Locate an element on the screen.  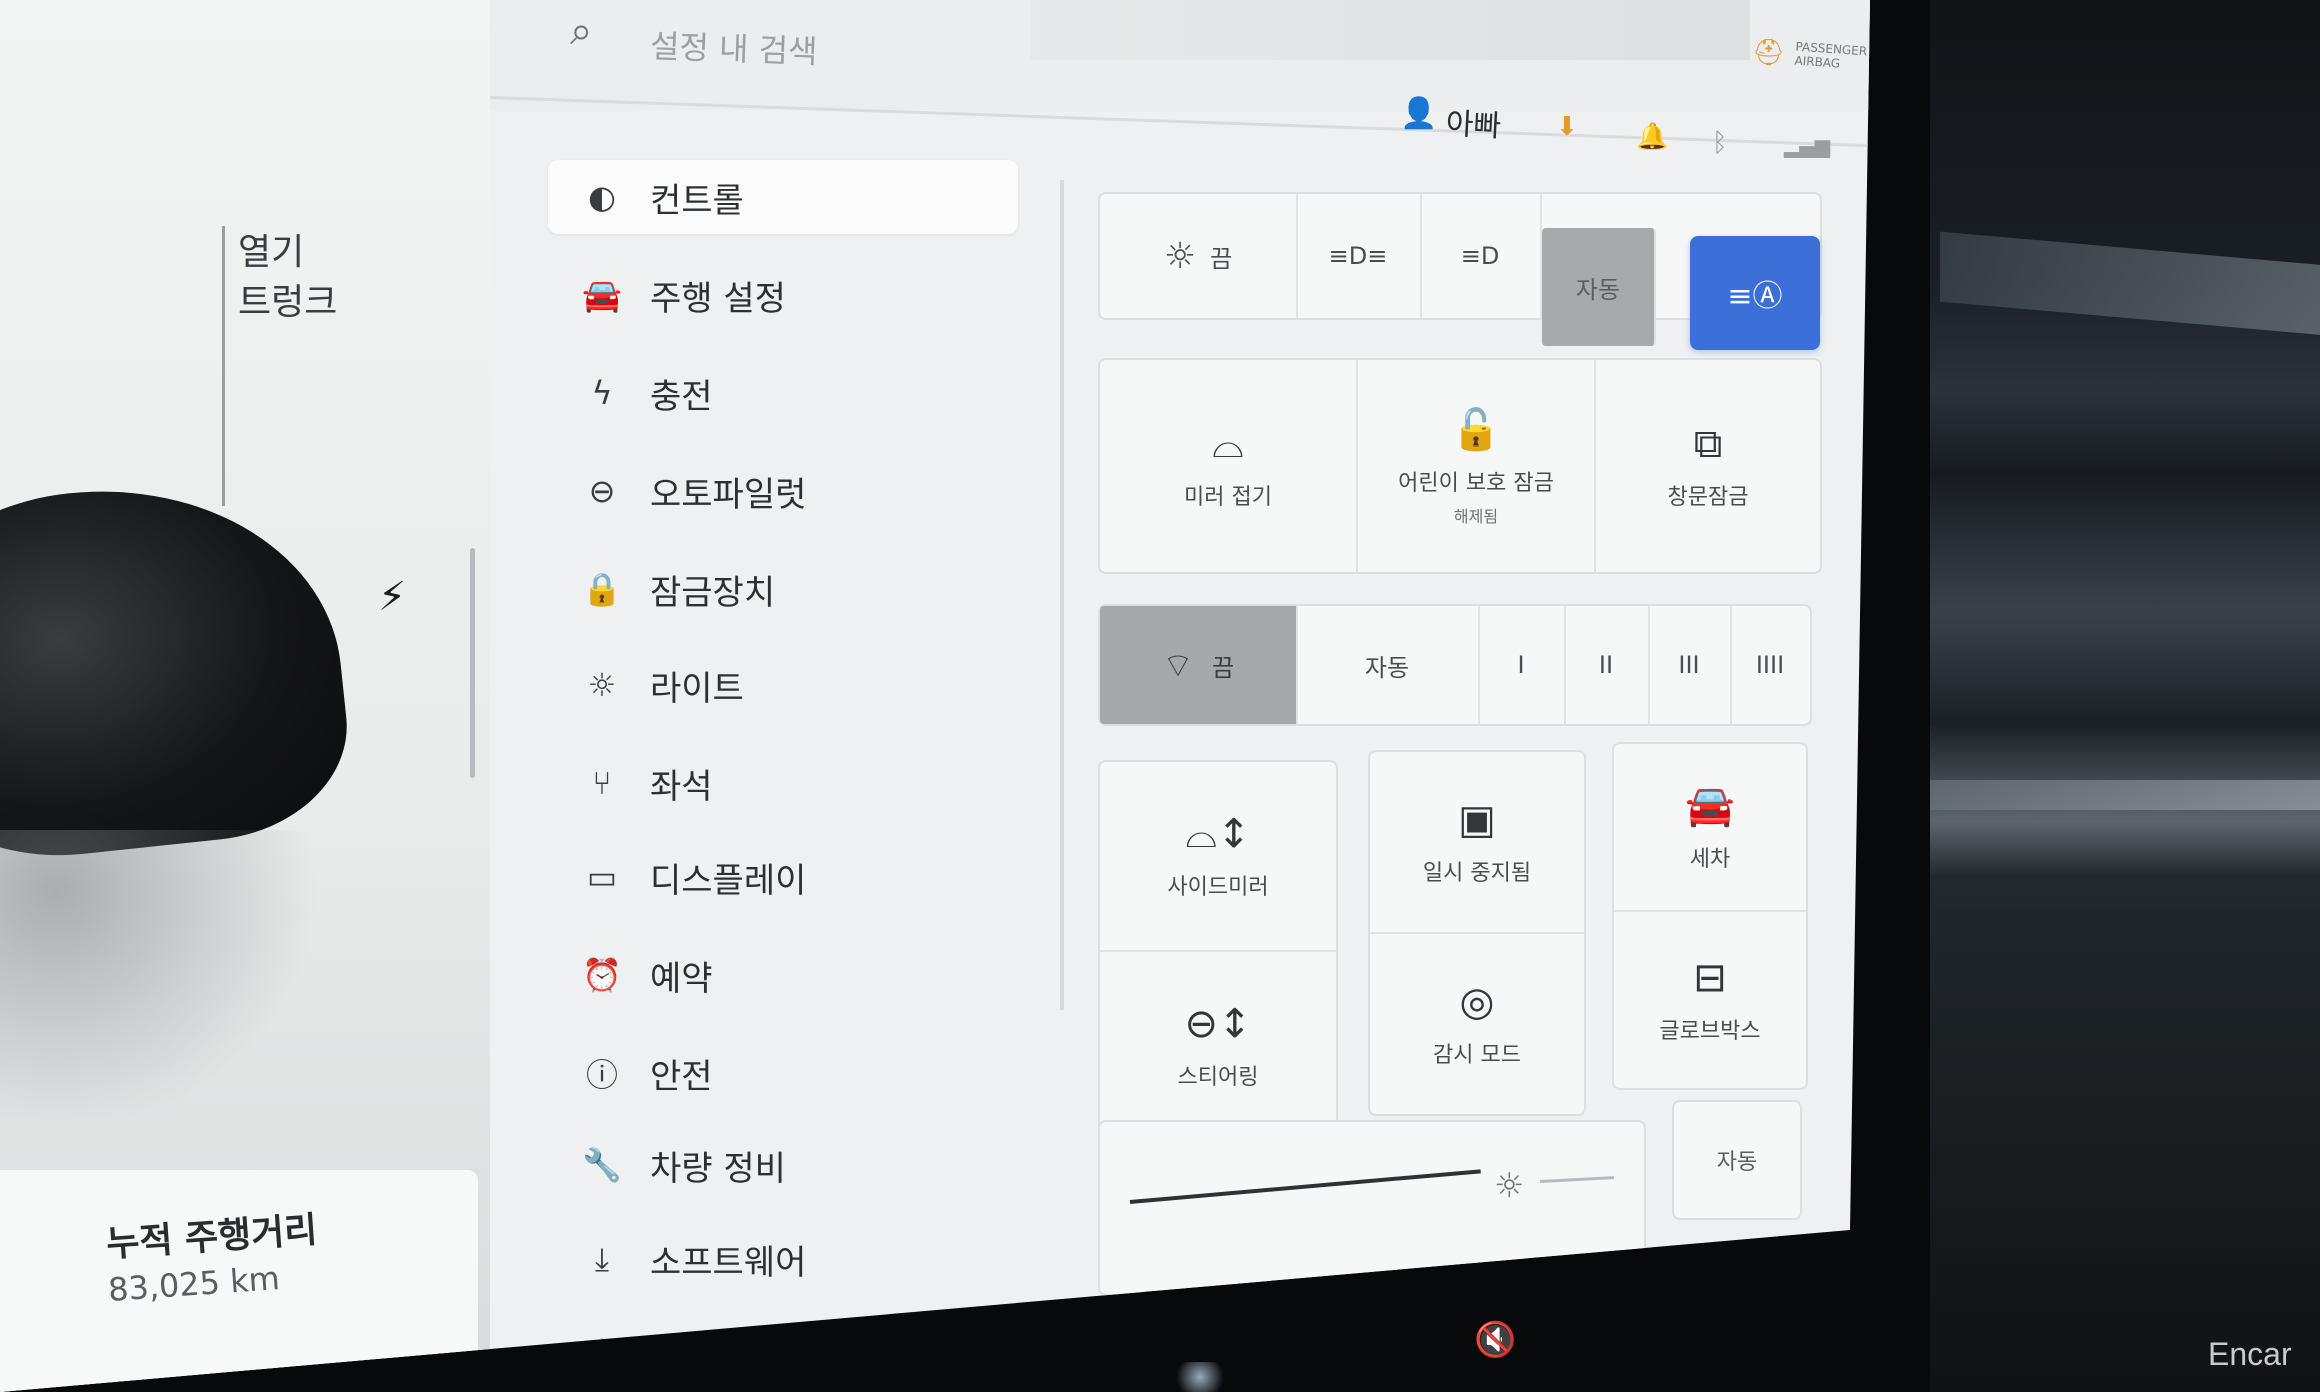
menu-item-label: 차량 정비 is located at coordinates (718, 1168).